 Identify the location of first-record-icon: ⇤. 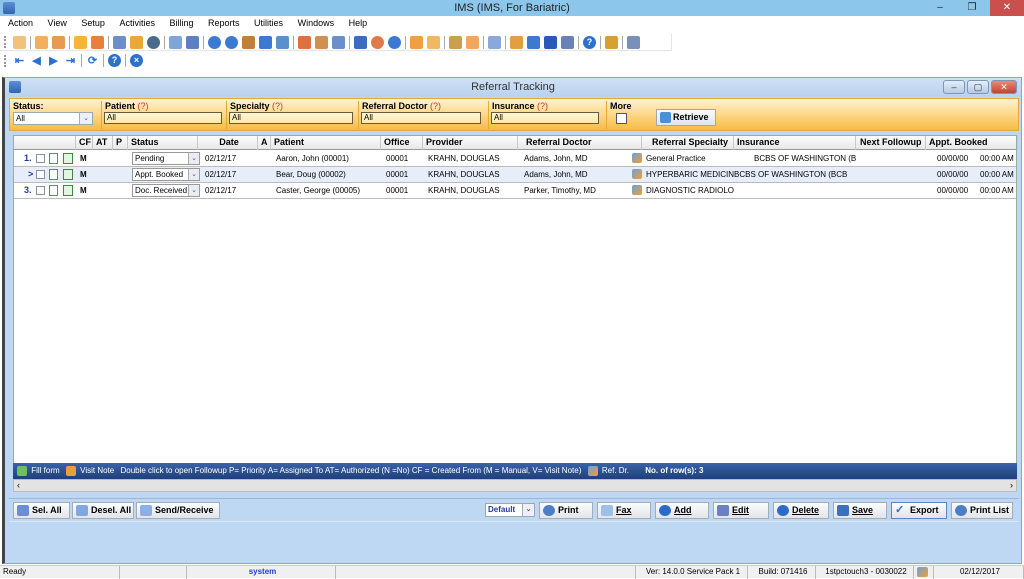
(19, 60).